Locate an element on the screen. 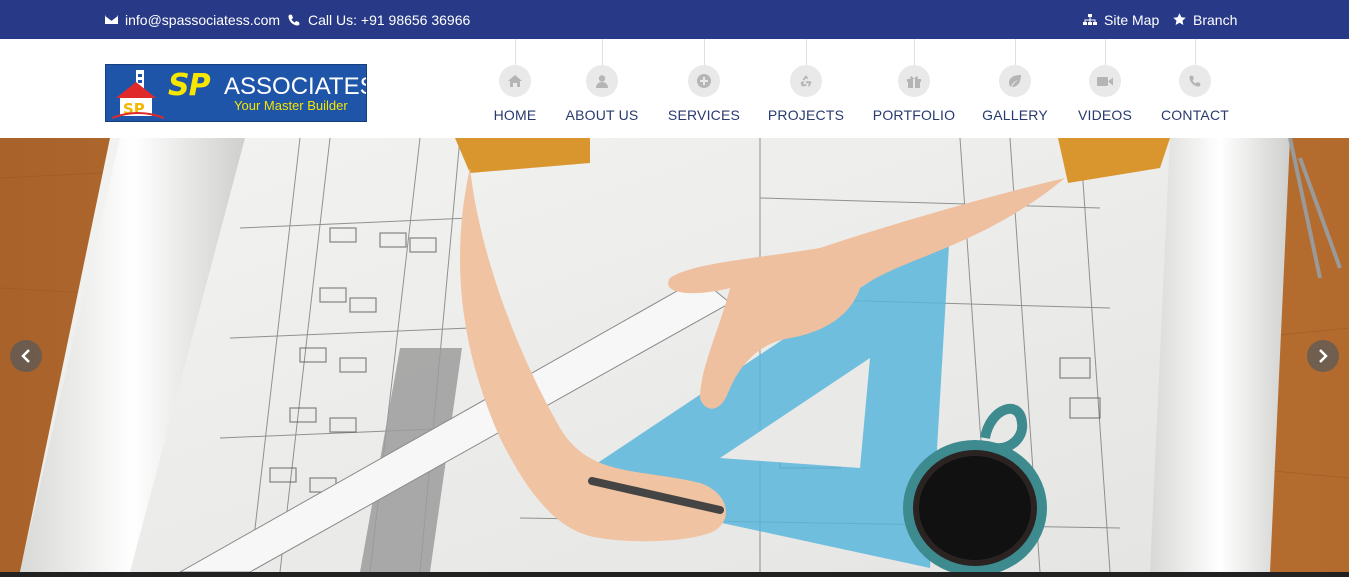  logo-tagline: Your Master Builder is located at coordinates (291, 105).